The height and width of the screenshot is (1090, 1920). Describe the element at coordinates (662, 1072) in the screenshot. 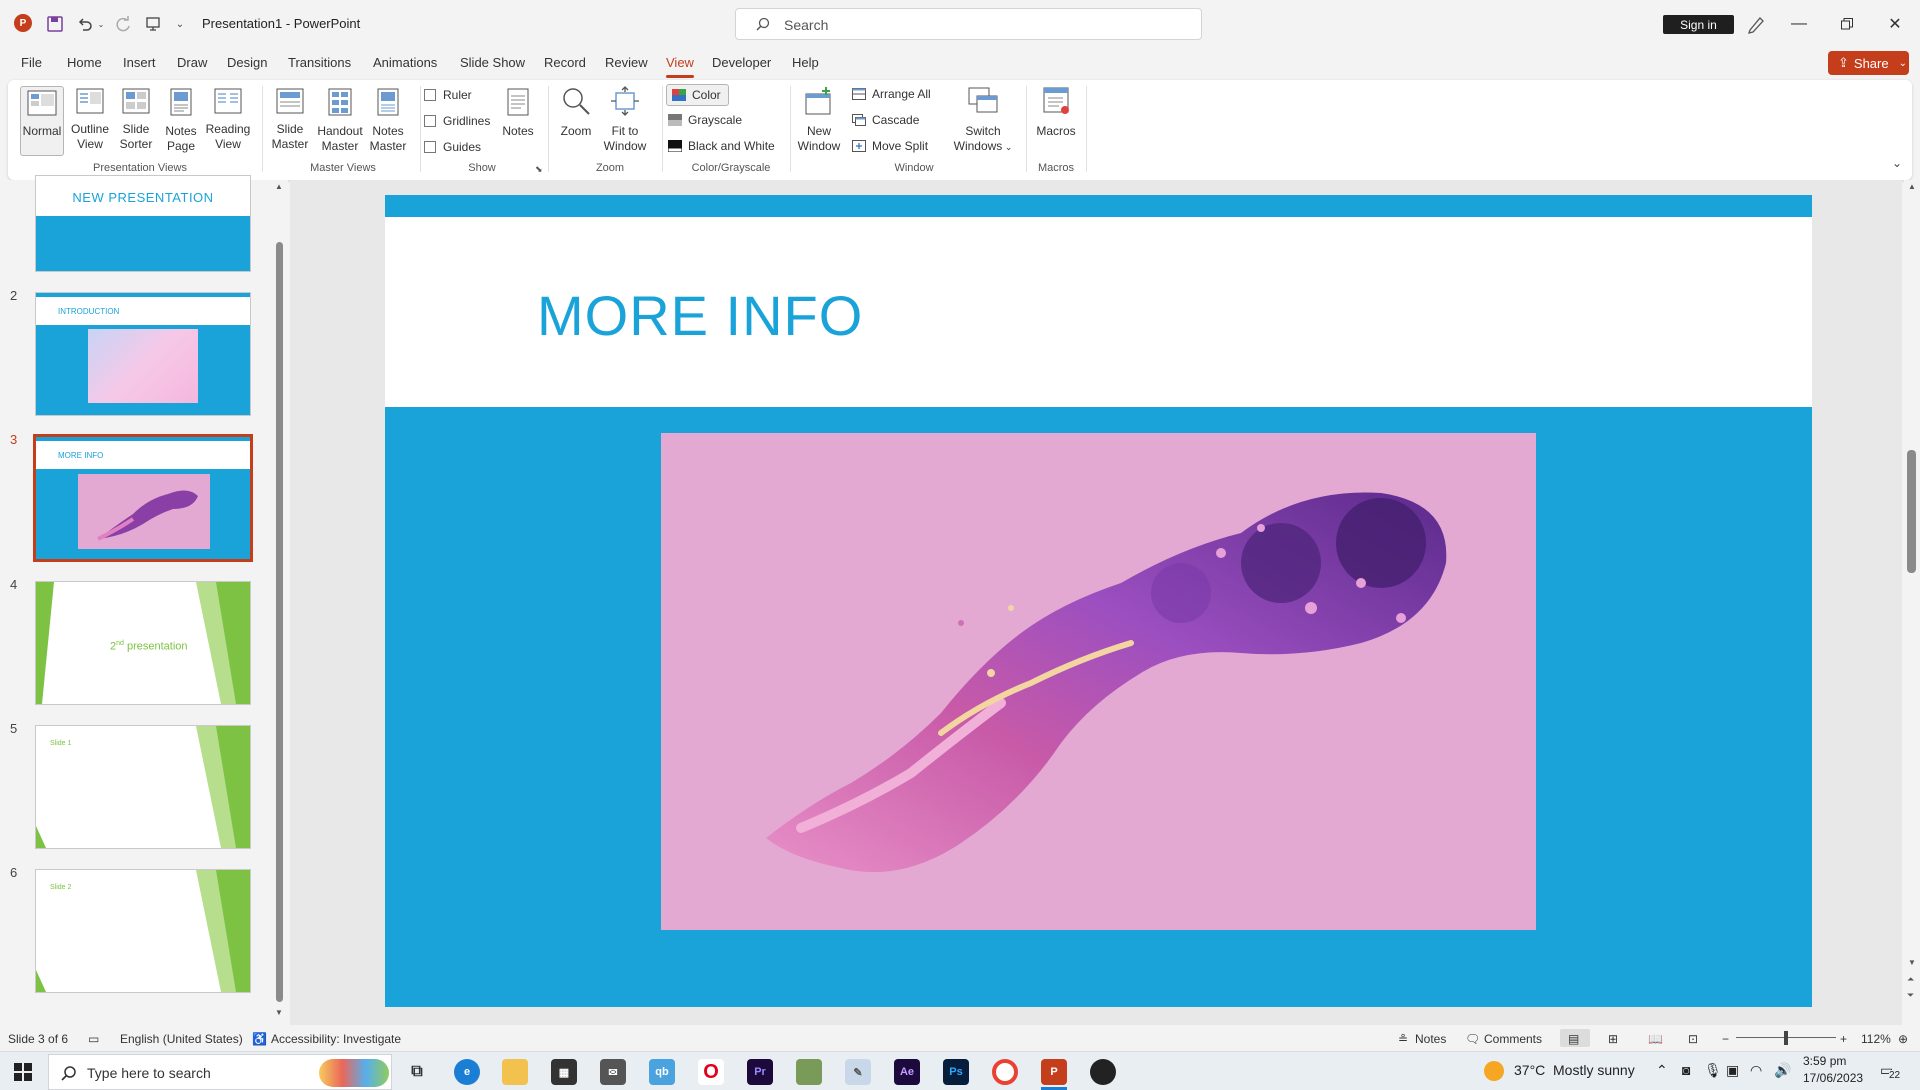

I see `qbittorrent-icon: qb` at that location.